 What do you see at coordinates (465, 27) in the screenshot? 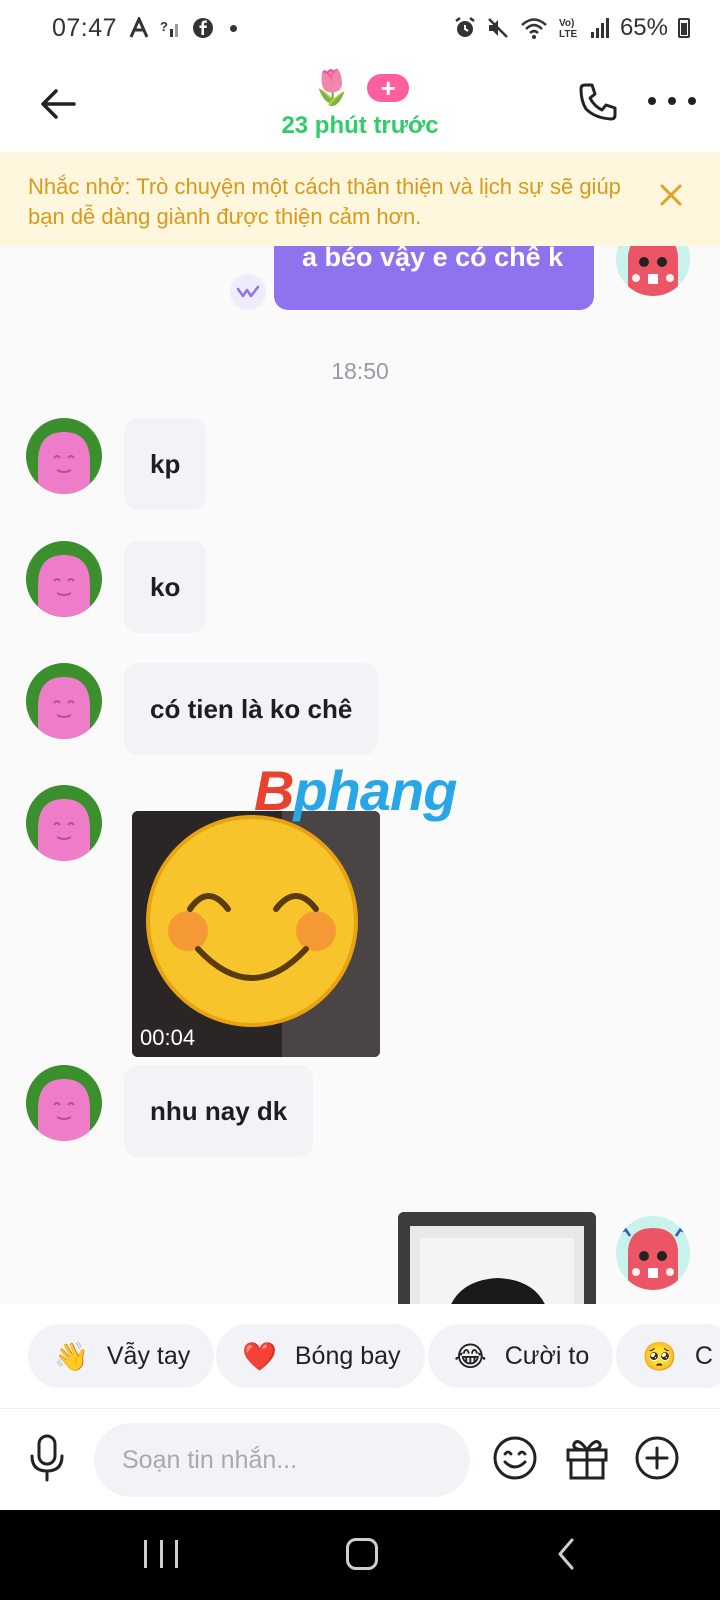
I see `alarm-icon` at bounding box center [465, 27].